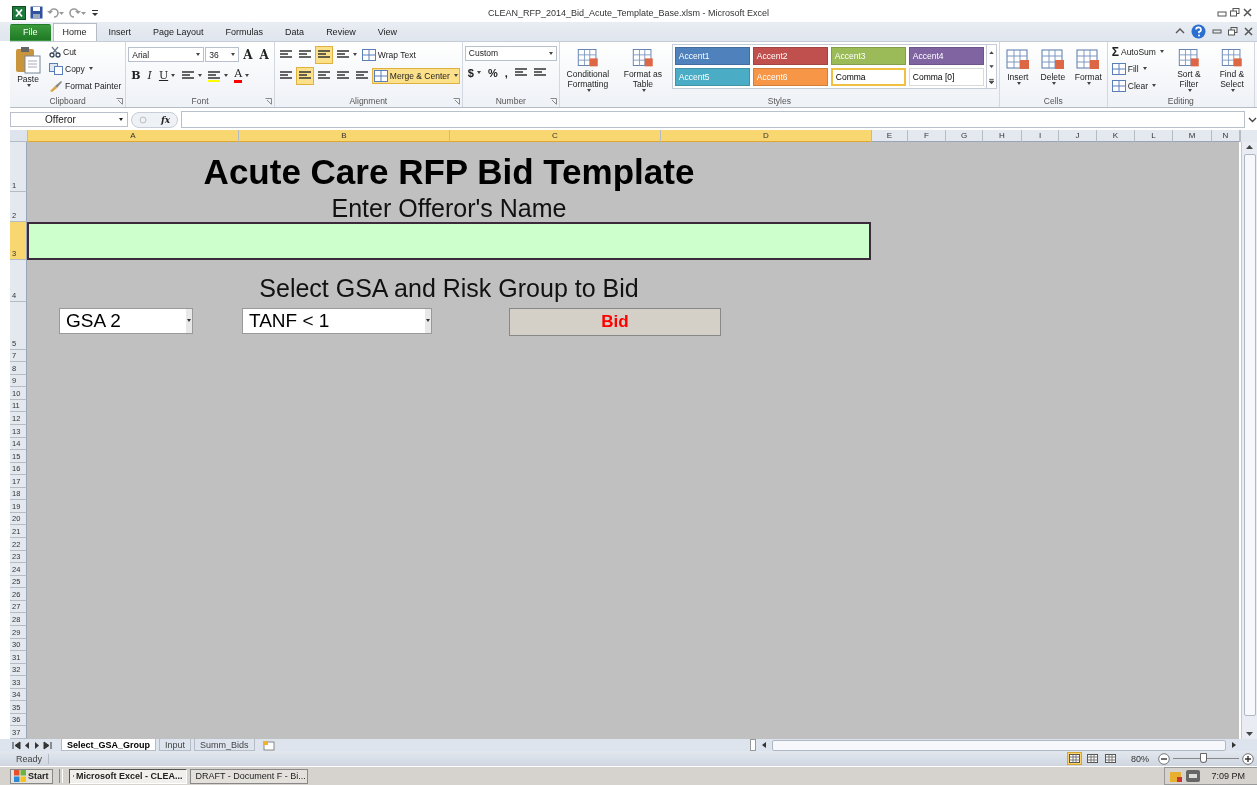 This screenshot has height=785, width=1257. Describe the element at coordinates (31, 776) in the screenshot. I see `start-button: Start` at that location.